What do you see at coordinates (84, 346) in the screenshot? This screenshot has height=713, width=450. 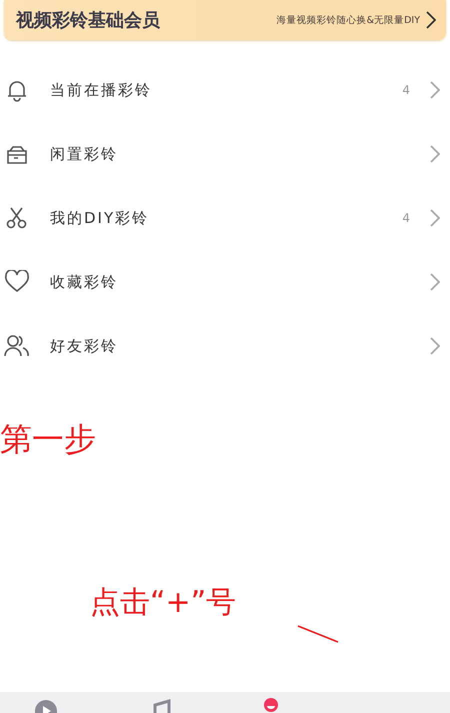 I see `menu-label: 好友彩铃` at bounding box center [84, 346].